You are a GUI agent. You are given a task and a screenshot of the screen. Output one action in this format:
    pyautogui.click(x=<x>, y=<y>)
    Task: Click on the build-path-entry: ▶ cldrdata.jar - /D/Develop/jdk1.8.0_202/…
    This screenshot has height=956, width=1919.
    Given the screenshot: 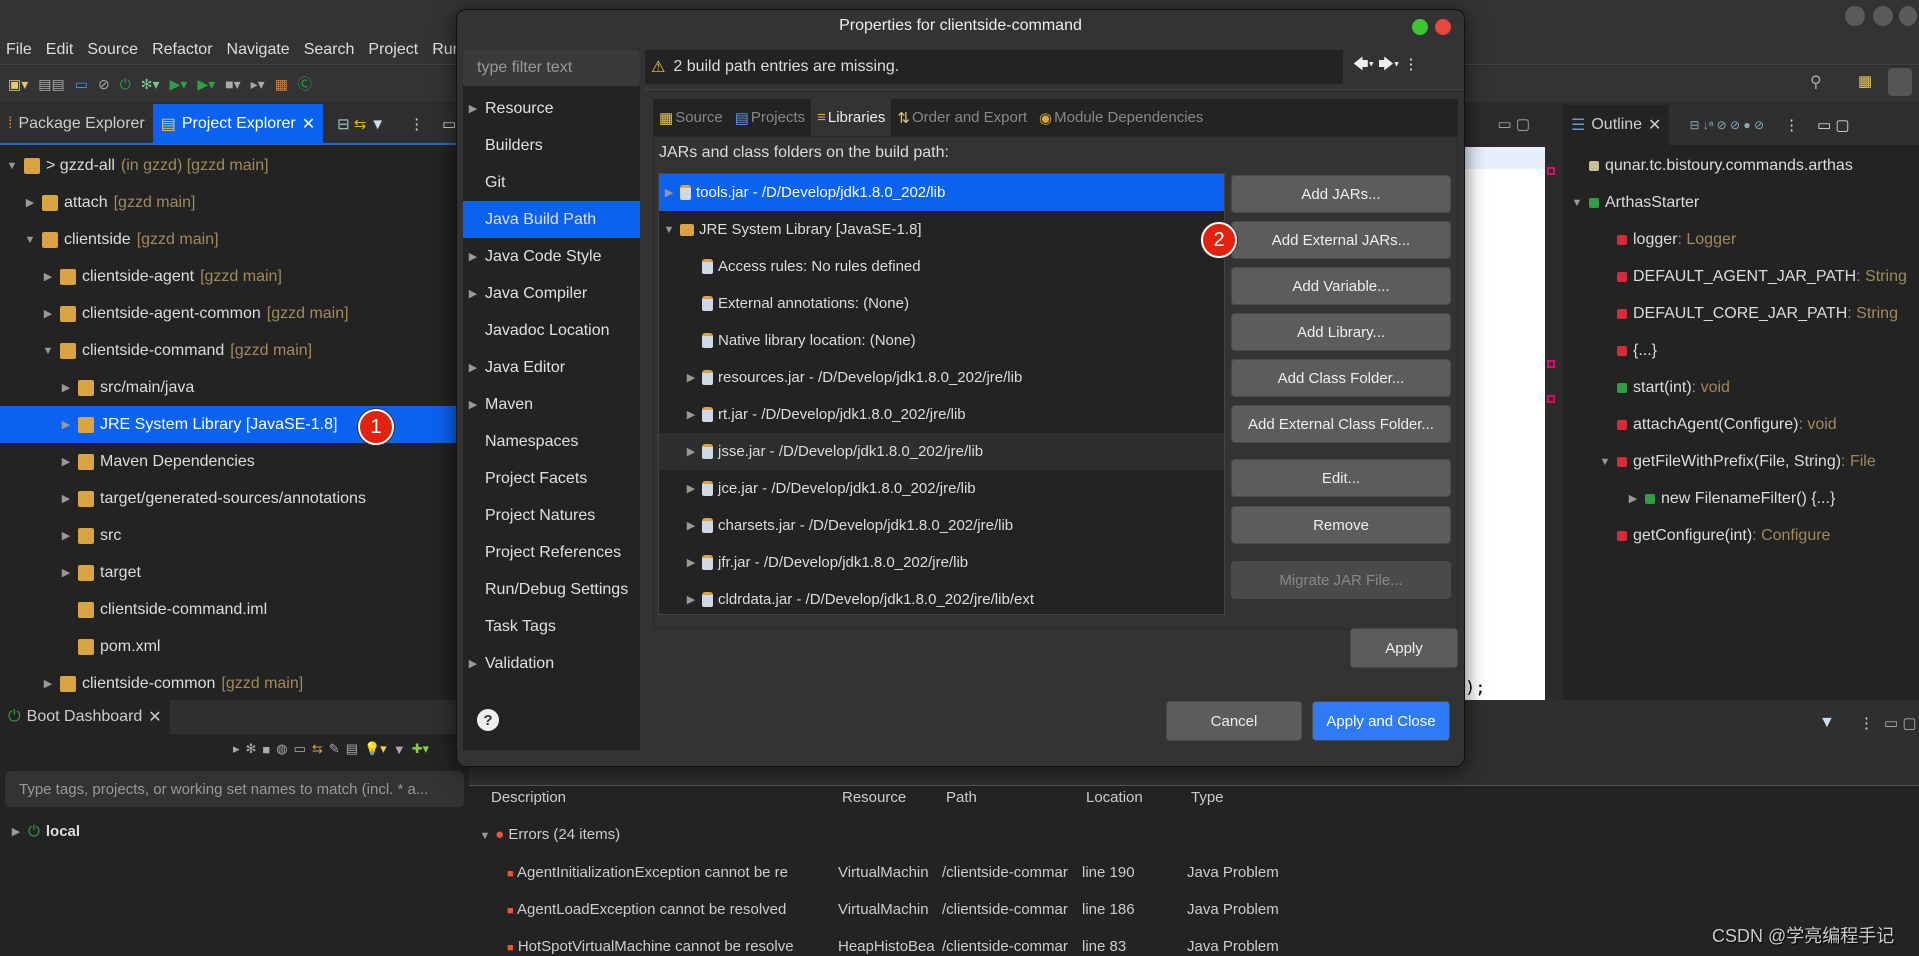 What is the action you would take?
    pyautogui.click(x=941, y=597)
    